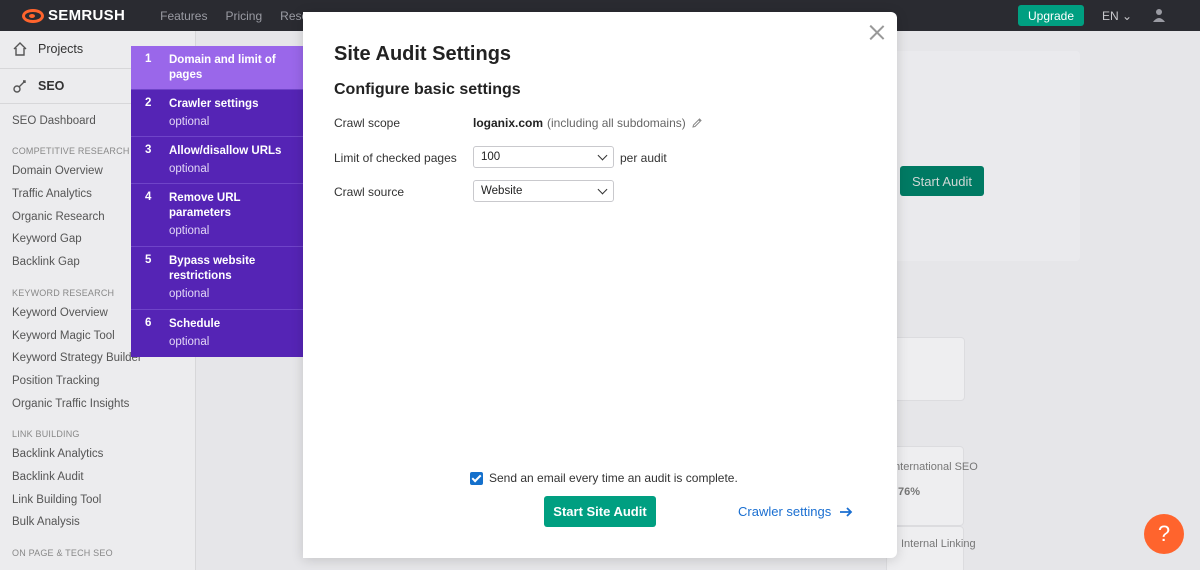 The width and height of the screenshot is (1200, 570). Describe the element at coordinates (214, 104) in the screenshot. I see `step-title: Crawler settings` at that location.